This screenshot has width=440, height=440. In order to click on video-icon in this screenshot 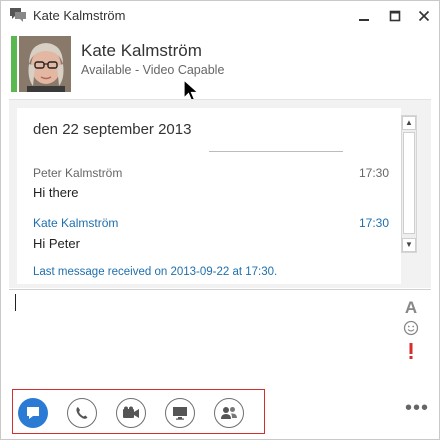, I will do `click(131, 412)`.